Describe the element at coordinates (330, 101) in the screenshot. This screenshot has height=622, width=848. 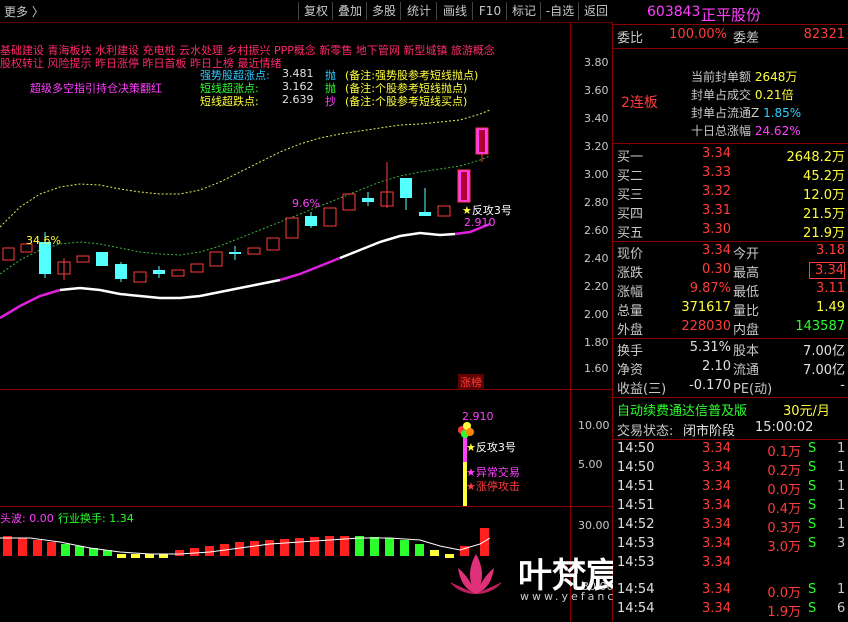
I see `legend-signal-2: 抄` at that location.